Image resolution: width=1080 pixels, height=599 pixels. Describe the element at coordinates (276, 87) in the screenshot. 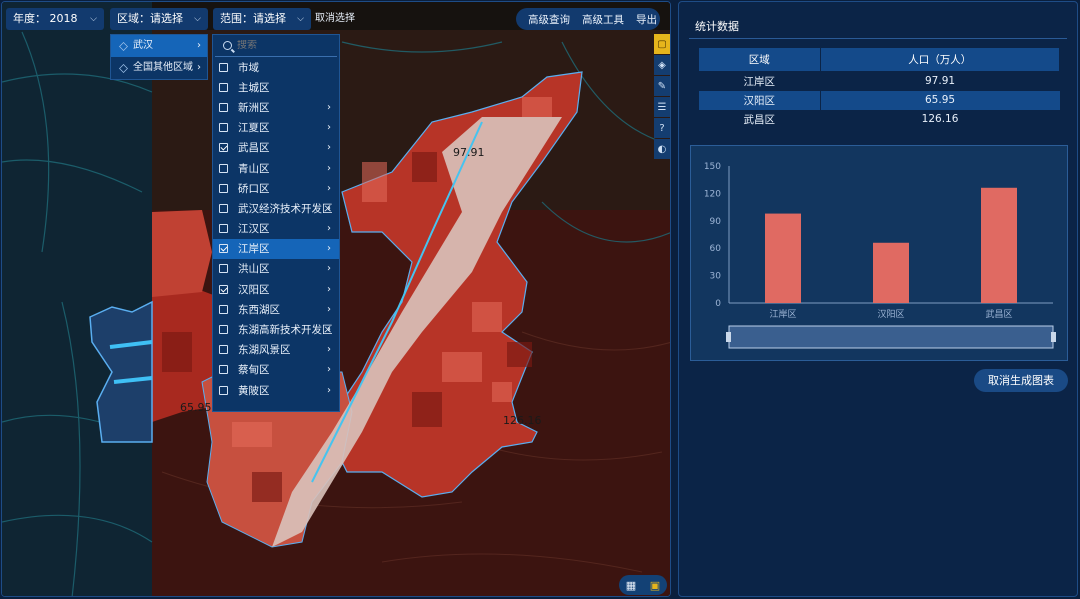

I see `district-item: 主城区` at that location.